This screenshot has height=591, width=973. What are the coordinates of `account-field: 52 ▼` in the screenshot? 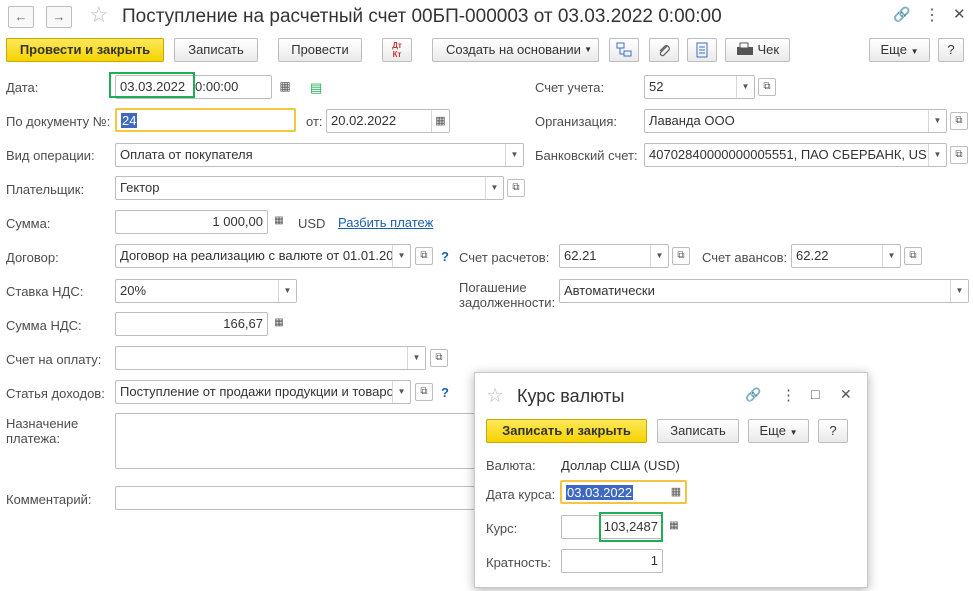 It's located at (699, 87).